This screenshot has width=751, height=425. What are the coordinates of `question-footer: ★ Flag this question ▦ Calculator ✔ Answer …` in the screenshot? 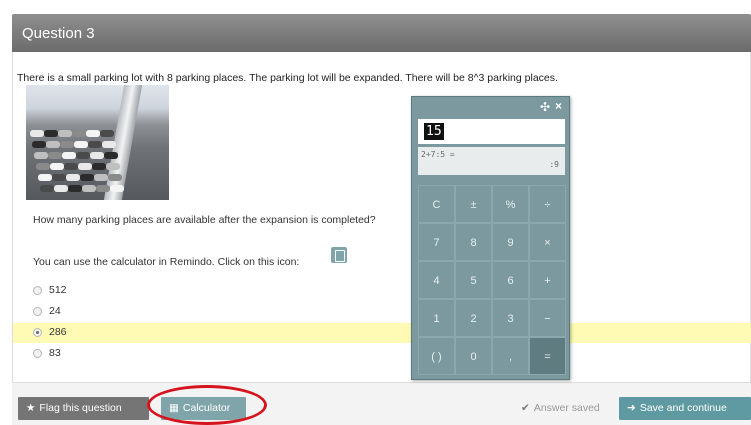 It's located at (381, 403).